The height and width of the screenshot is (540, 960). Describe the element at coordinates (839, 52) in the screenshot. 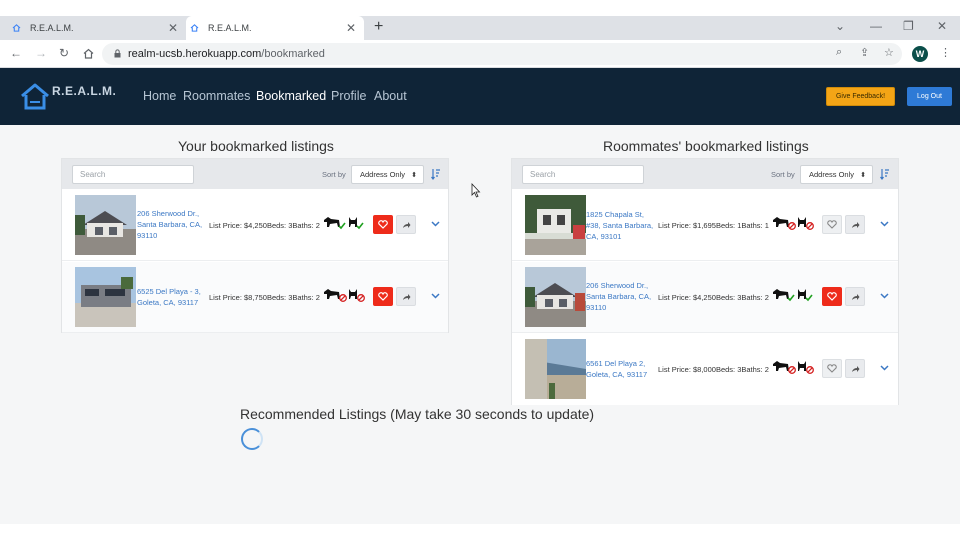

I see `zoom-icon: ⌕` at that location.